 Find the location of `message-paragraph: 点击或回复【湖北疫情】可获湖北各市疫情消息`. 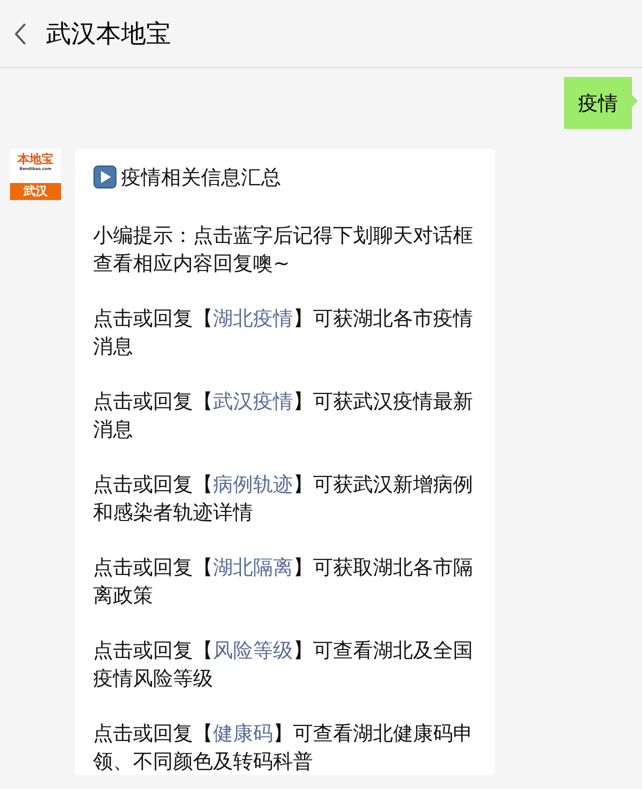

message-paragraph: 点击或回复【湖北疫情】可获湖北各市疫情消息 is located at coordinates (283, 332).